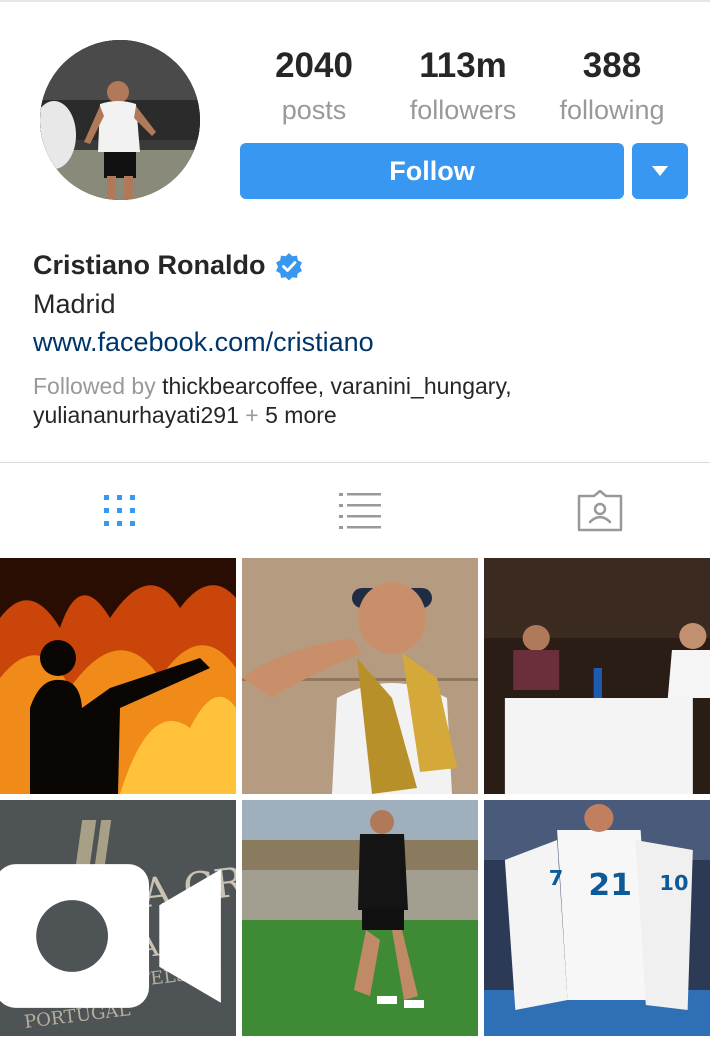  I want to click on followed-by-user: thickbearcoffee, so click(240, 386).